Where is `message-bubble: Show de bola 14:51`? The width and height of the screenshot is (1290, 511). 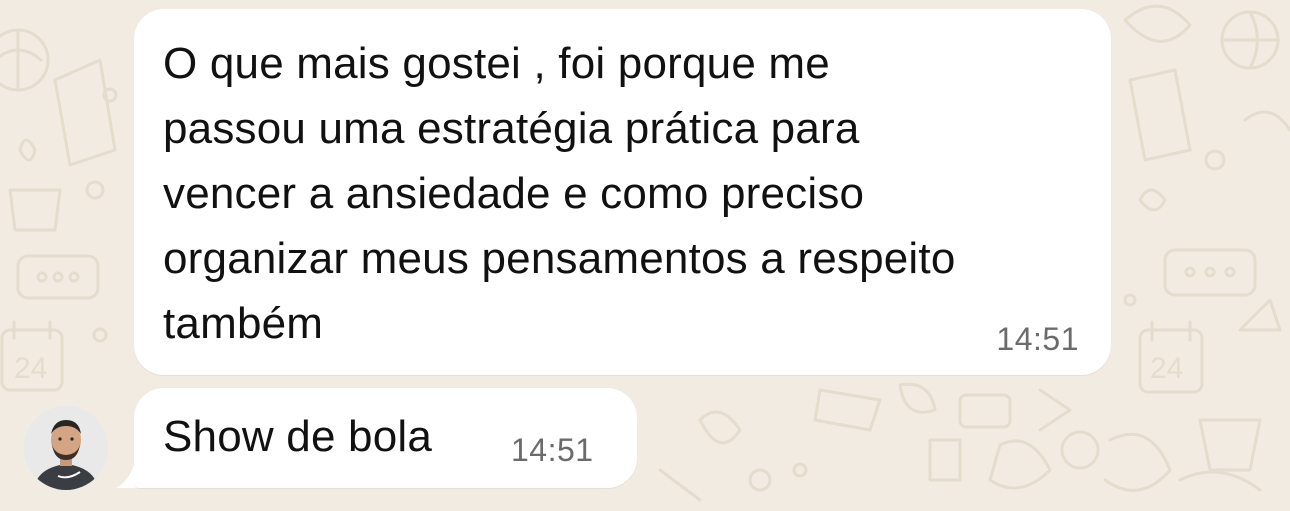 message-bubble: Show de bola 14:51 is located at coordinates (385, 438).